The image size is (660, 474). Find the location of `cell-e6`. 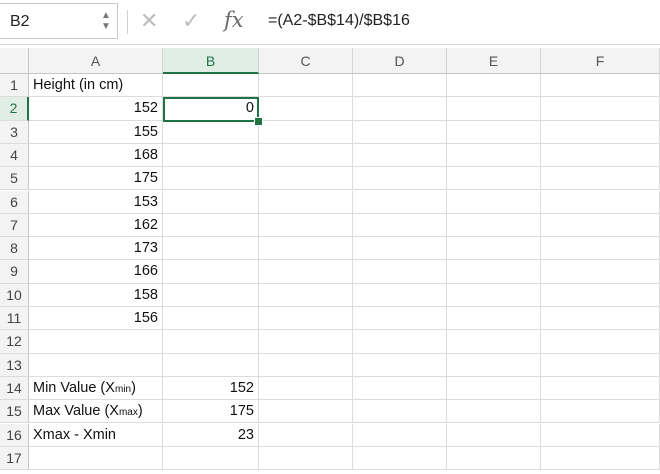

cell-e6 is located at coordinates (494, 202).